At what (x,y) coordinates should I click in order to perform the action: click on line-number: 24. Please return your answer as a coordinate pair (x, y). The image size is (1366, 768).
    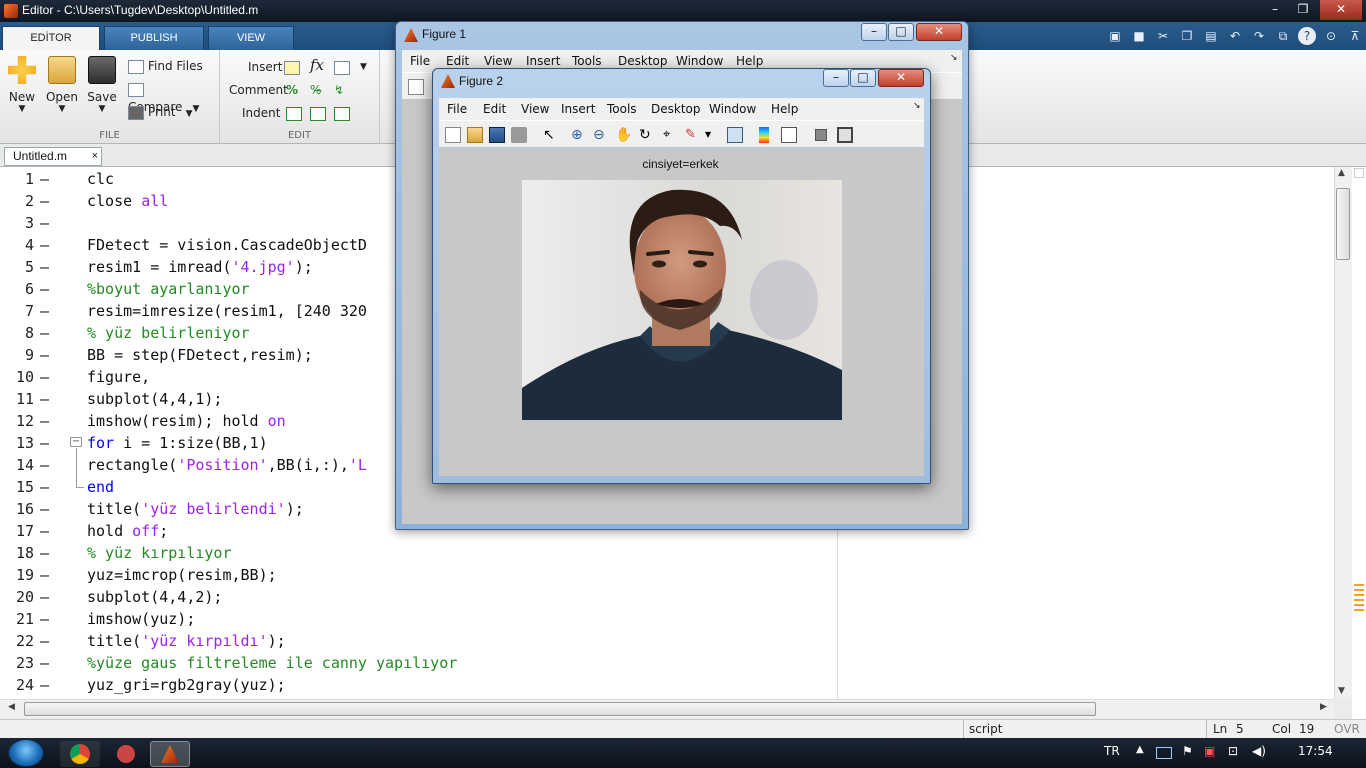
    Looking at the image, I should click on (17, 685).